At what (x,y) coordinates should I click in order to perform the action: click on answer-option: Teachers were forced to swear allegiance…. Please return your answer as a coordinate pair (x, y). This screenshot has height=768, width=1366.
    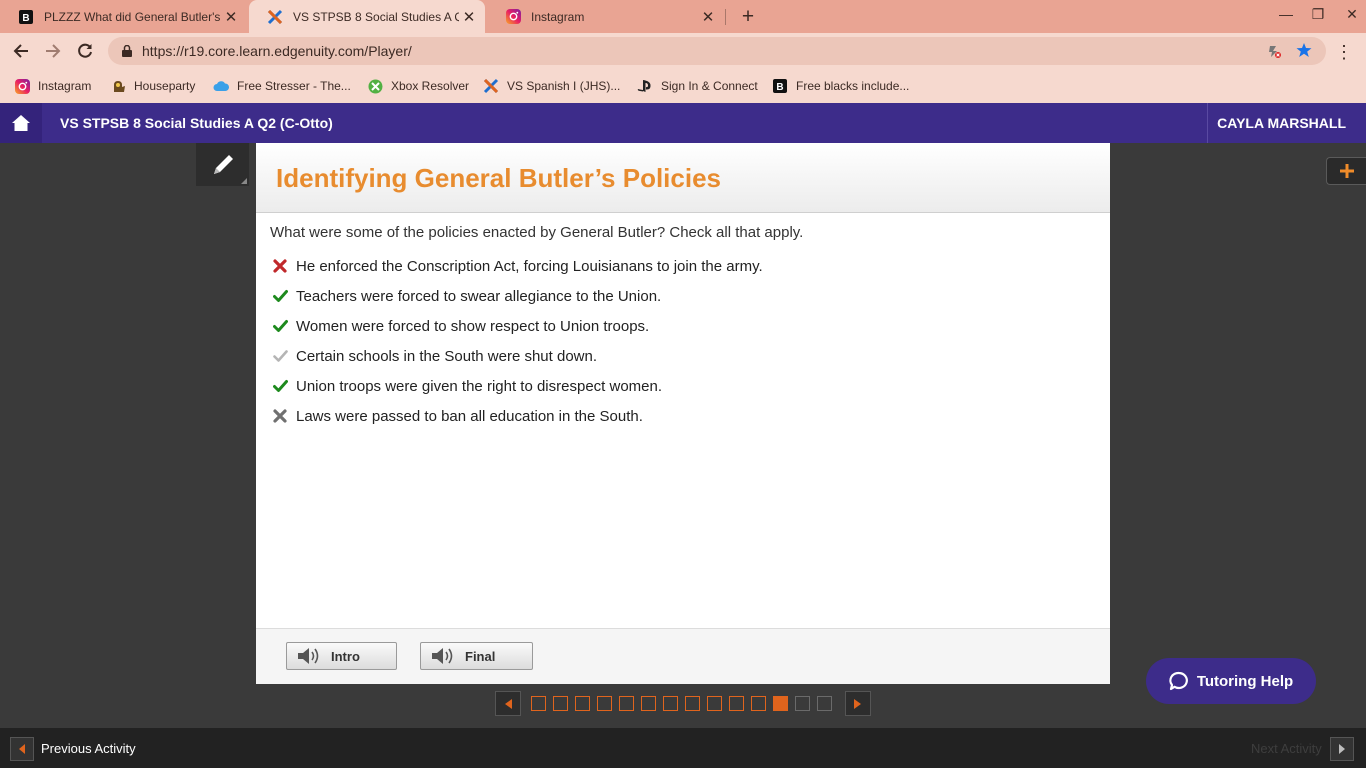
    Looking at the image, I should click on (465, 296).